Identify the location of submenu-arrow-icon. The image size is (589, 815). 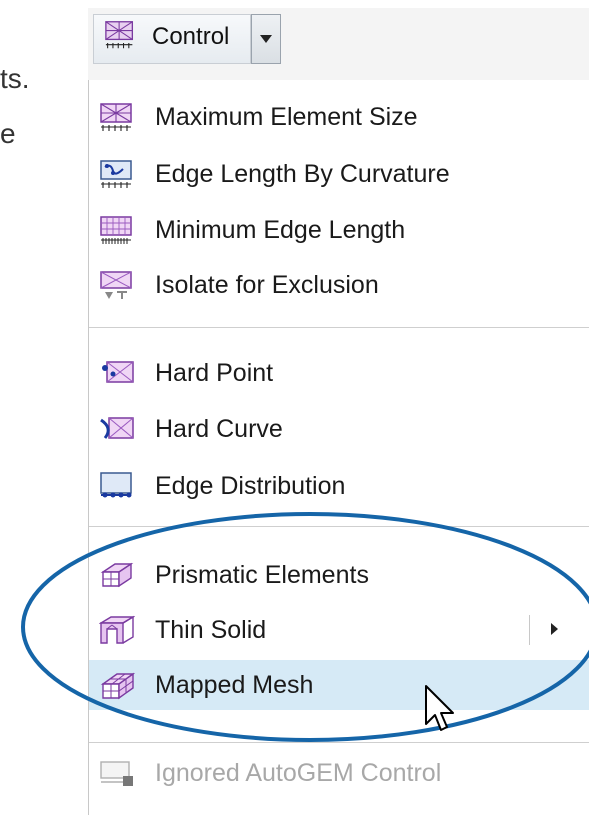
(554, 629).